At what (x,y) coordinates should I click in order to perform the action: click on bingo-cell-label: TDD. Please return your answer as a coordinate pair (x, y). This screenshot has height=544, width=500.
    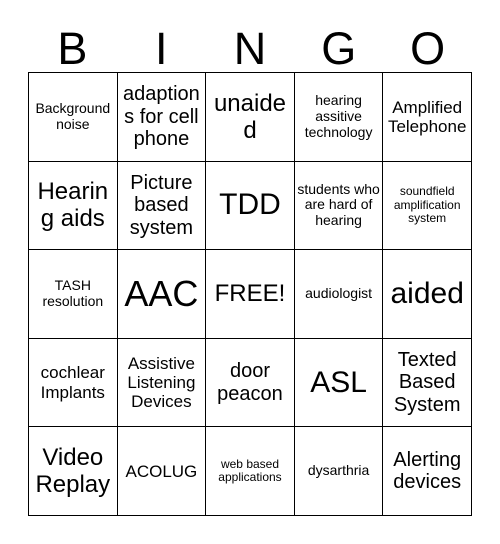
    Looking at the image, I should click on (250, 205).